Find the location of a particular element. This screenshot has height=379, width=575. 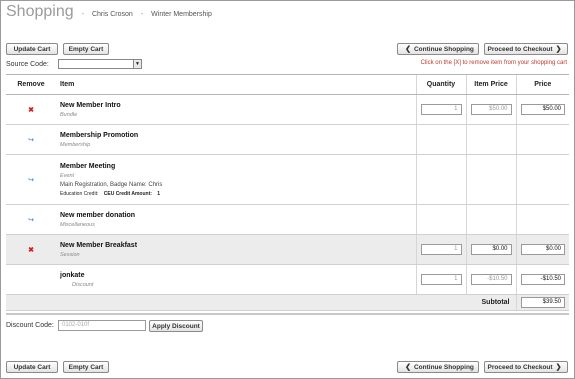

item-name: jonkate is located at coordinates (72, 275).